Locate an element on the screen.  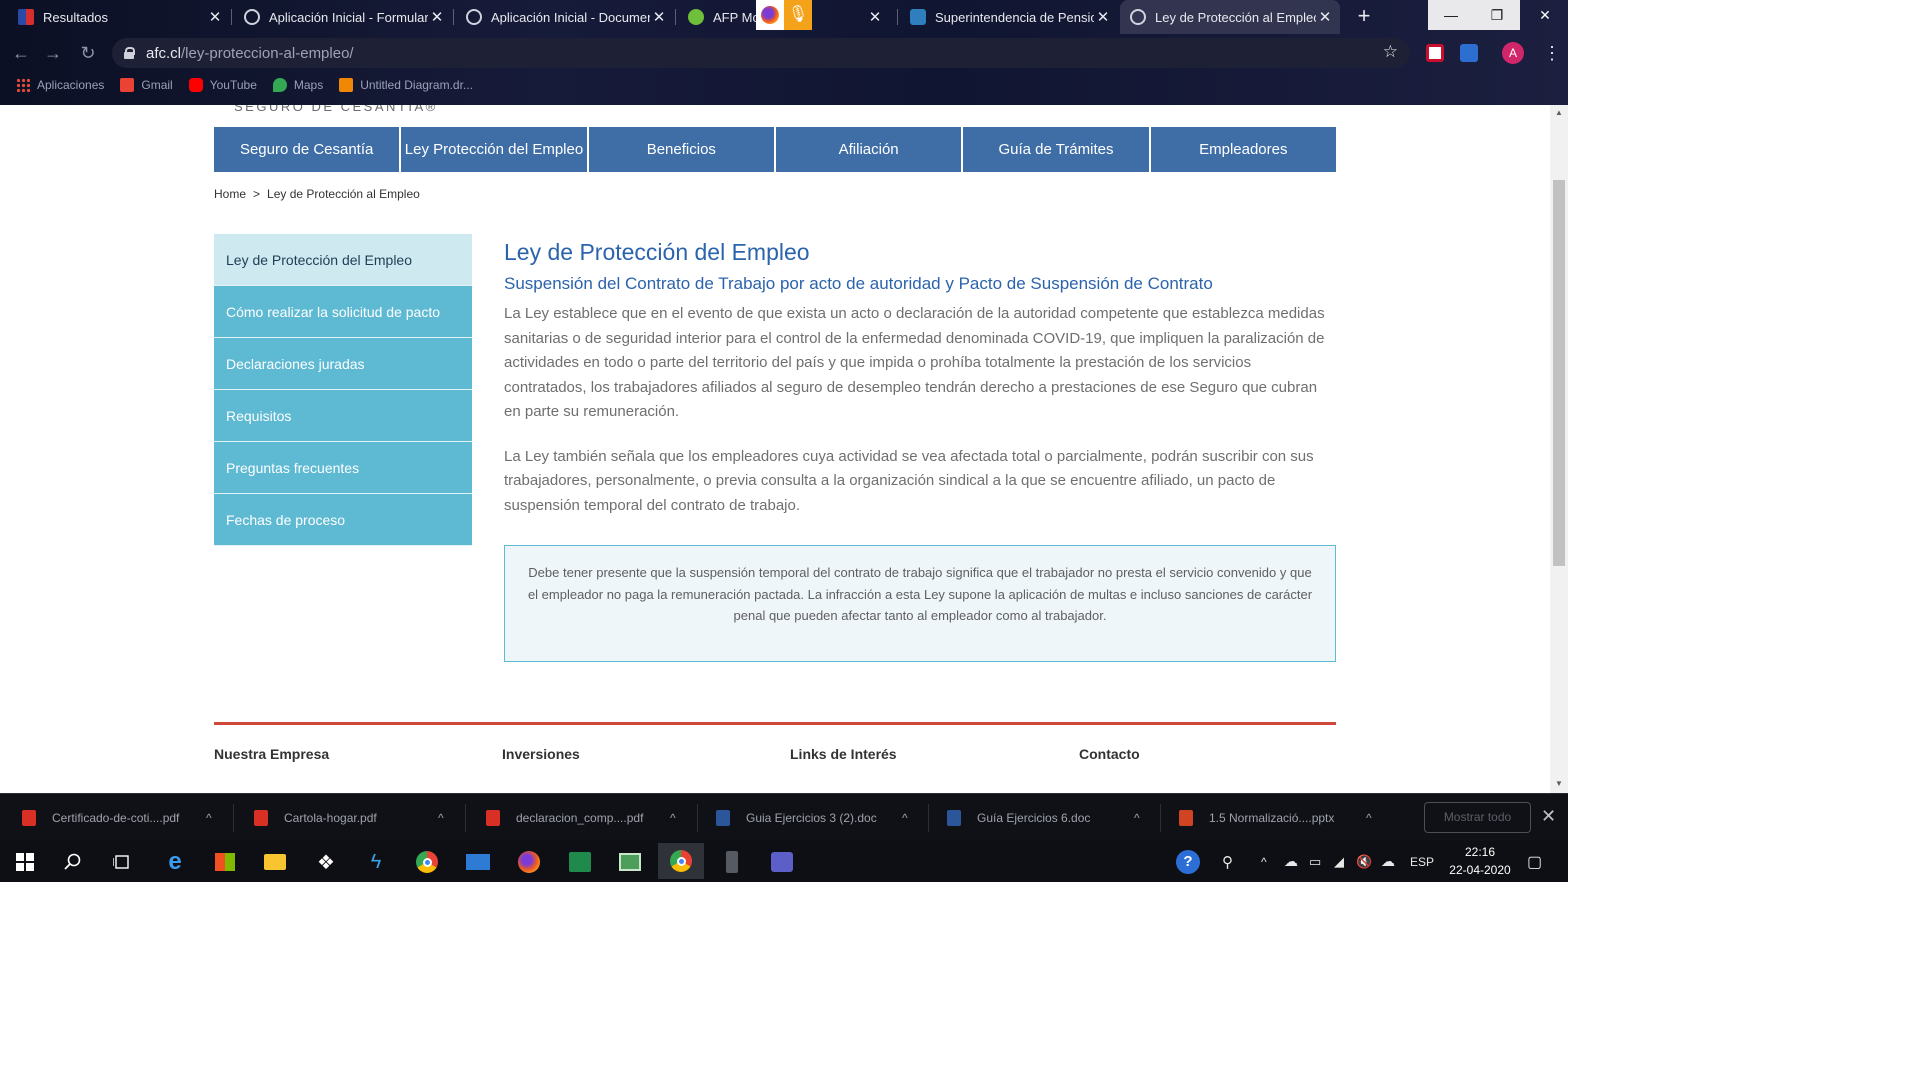
close-window-button: ✕ is located at coordinates (1545, 15).